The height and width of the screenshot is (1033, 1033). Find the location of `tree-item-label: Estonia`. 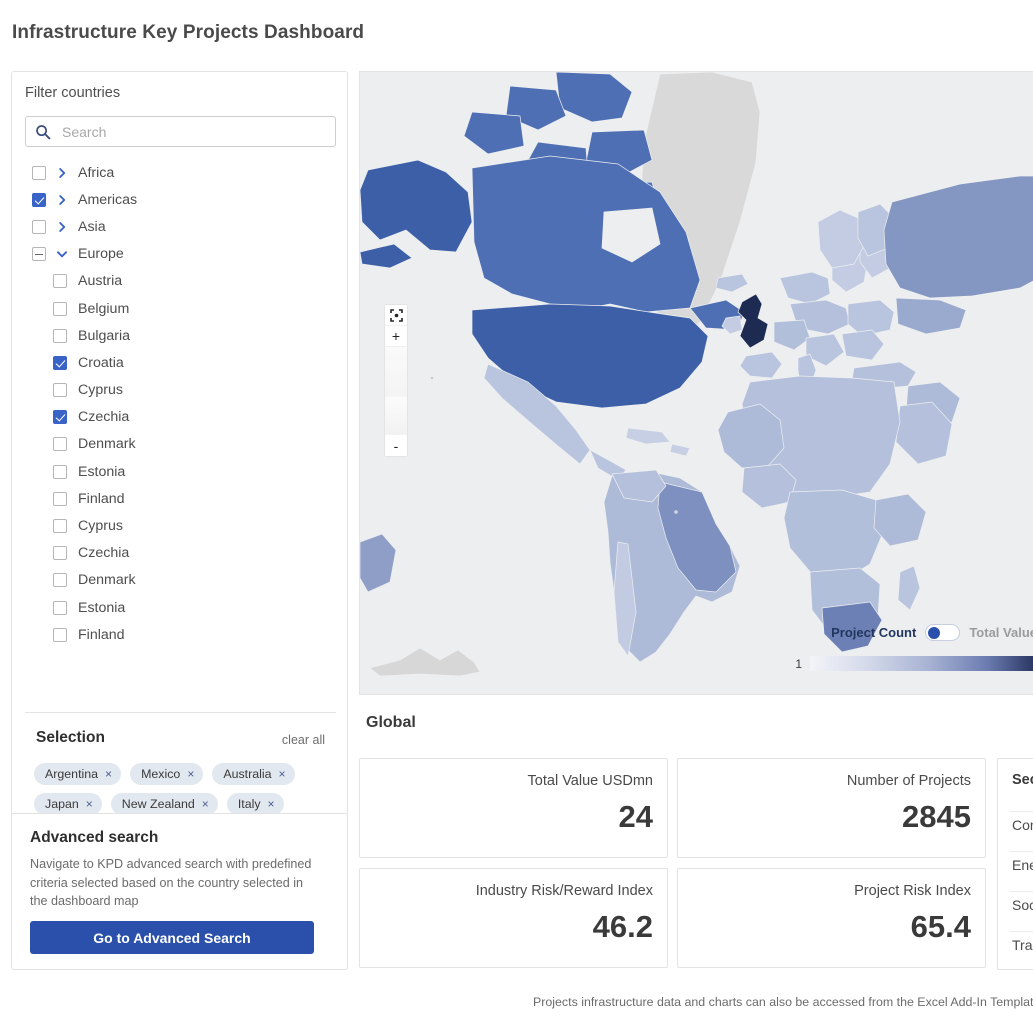

tree-item-label: Estonia is located at coordinates (102, 607).